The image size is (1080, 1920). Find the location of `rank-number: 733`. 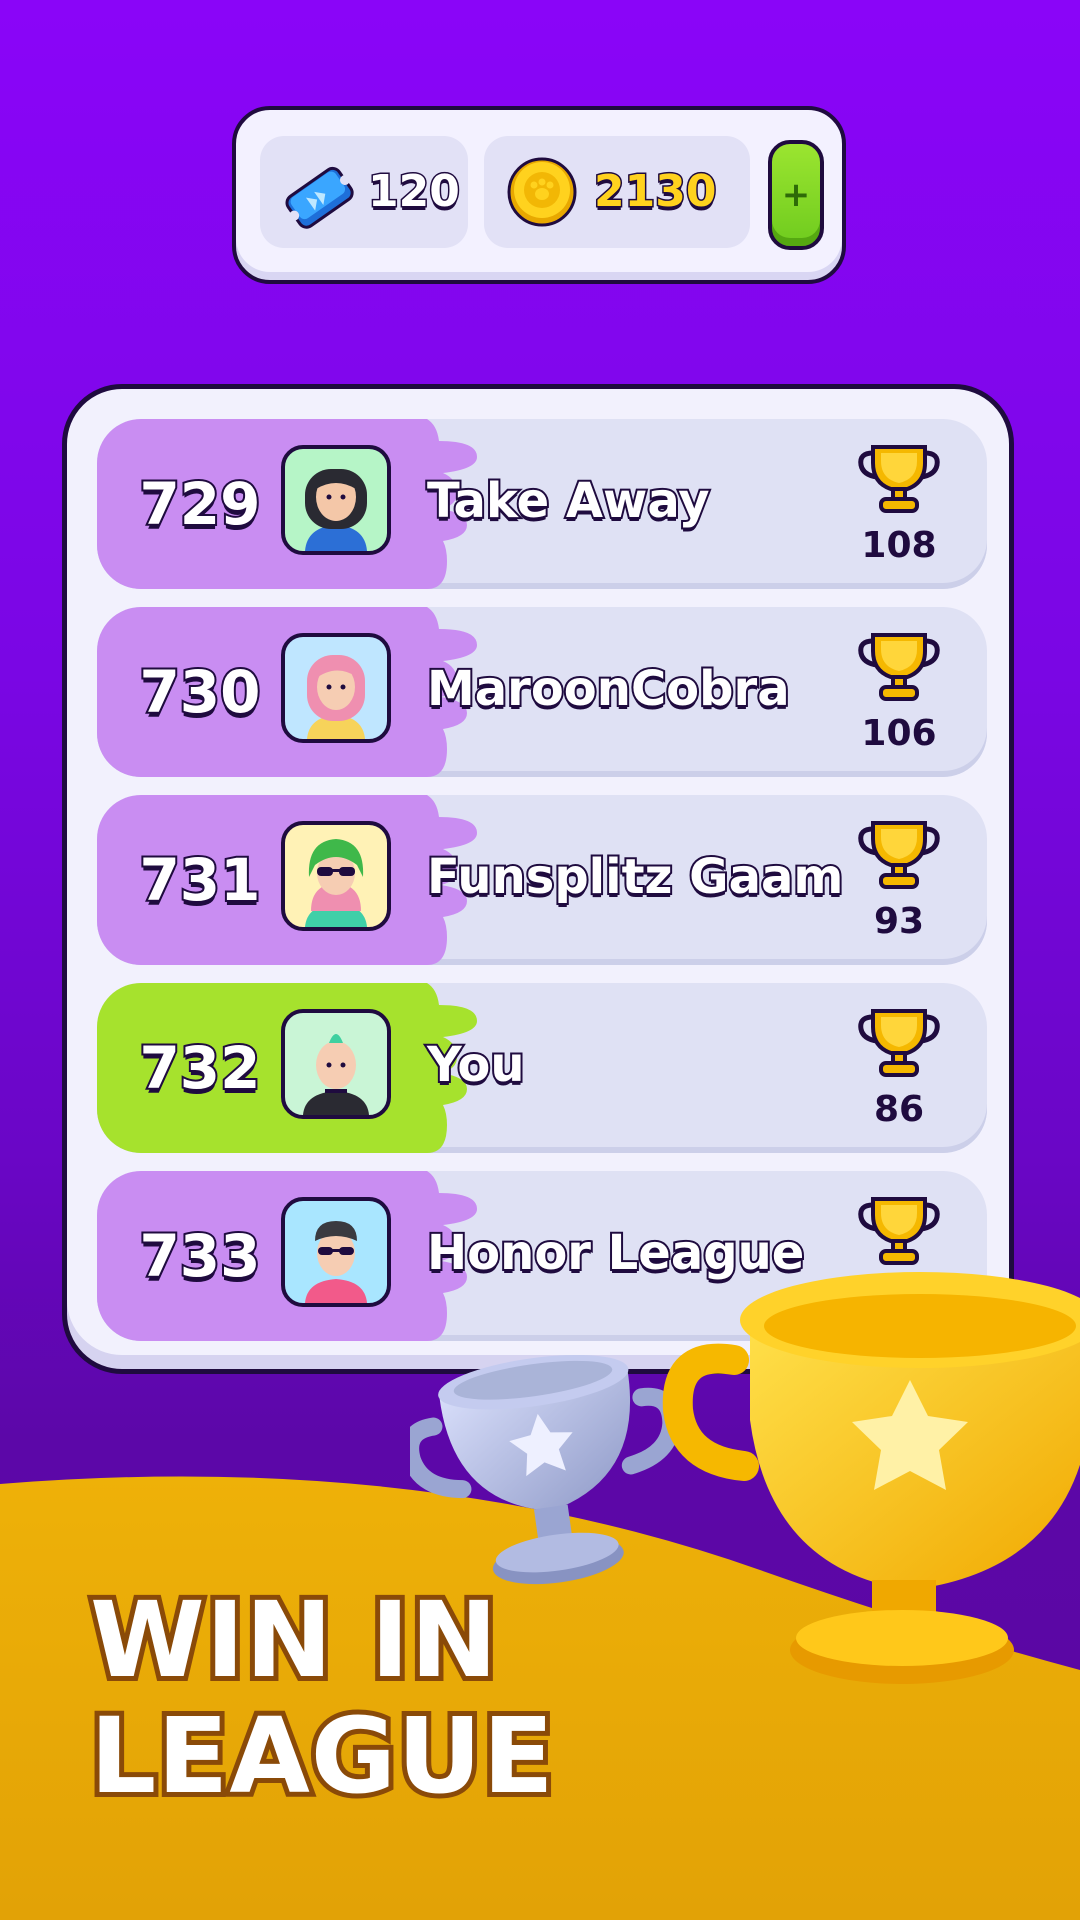

rank-number: 733 is located at coordinates (199, 1256).